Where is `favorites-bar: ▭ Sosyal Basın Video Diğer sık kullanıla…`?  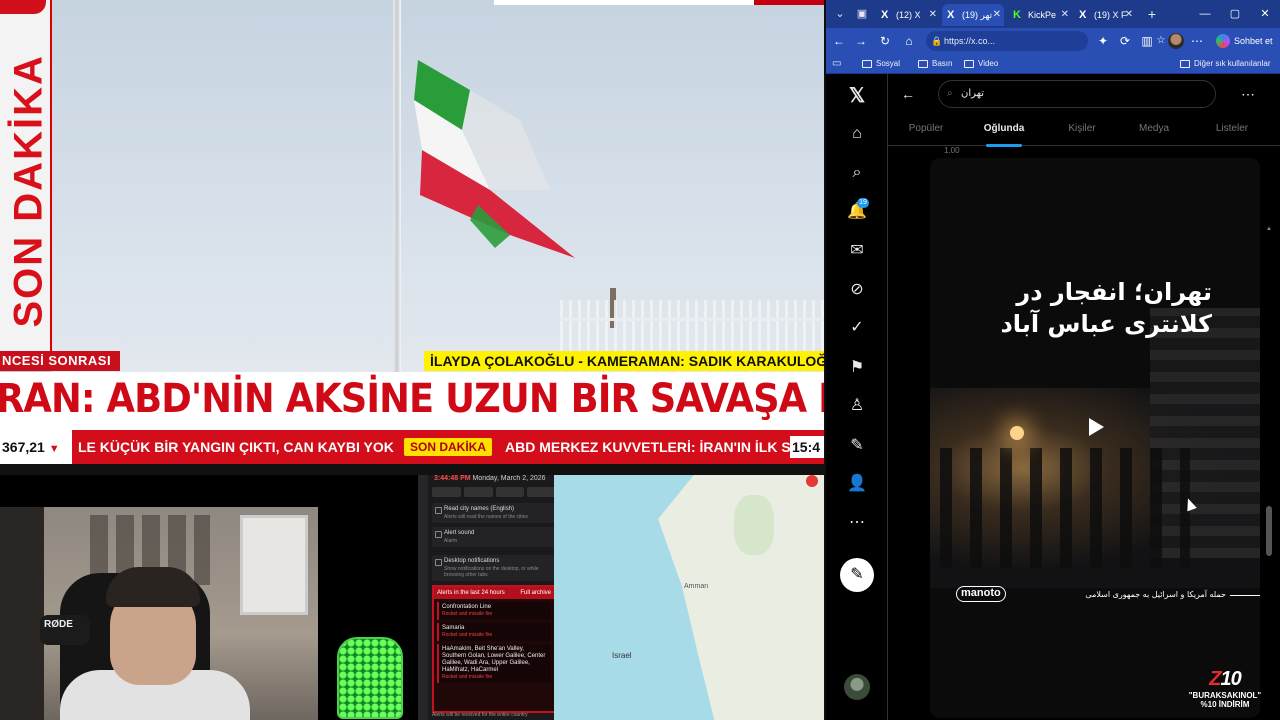
favorites-bar: ▭ Sosyal Basın Video Diğer sık kullanıla… is located at coordinates (1053, 64).